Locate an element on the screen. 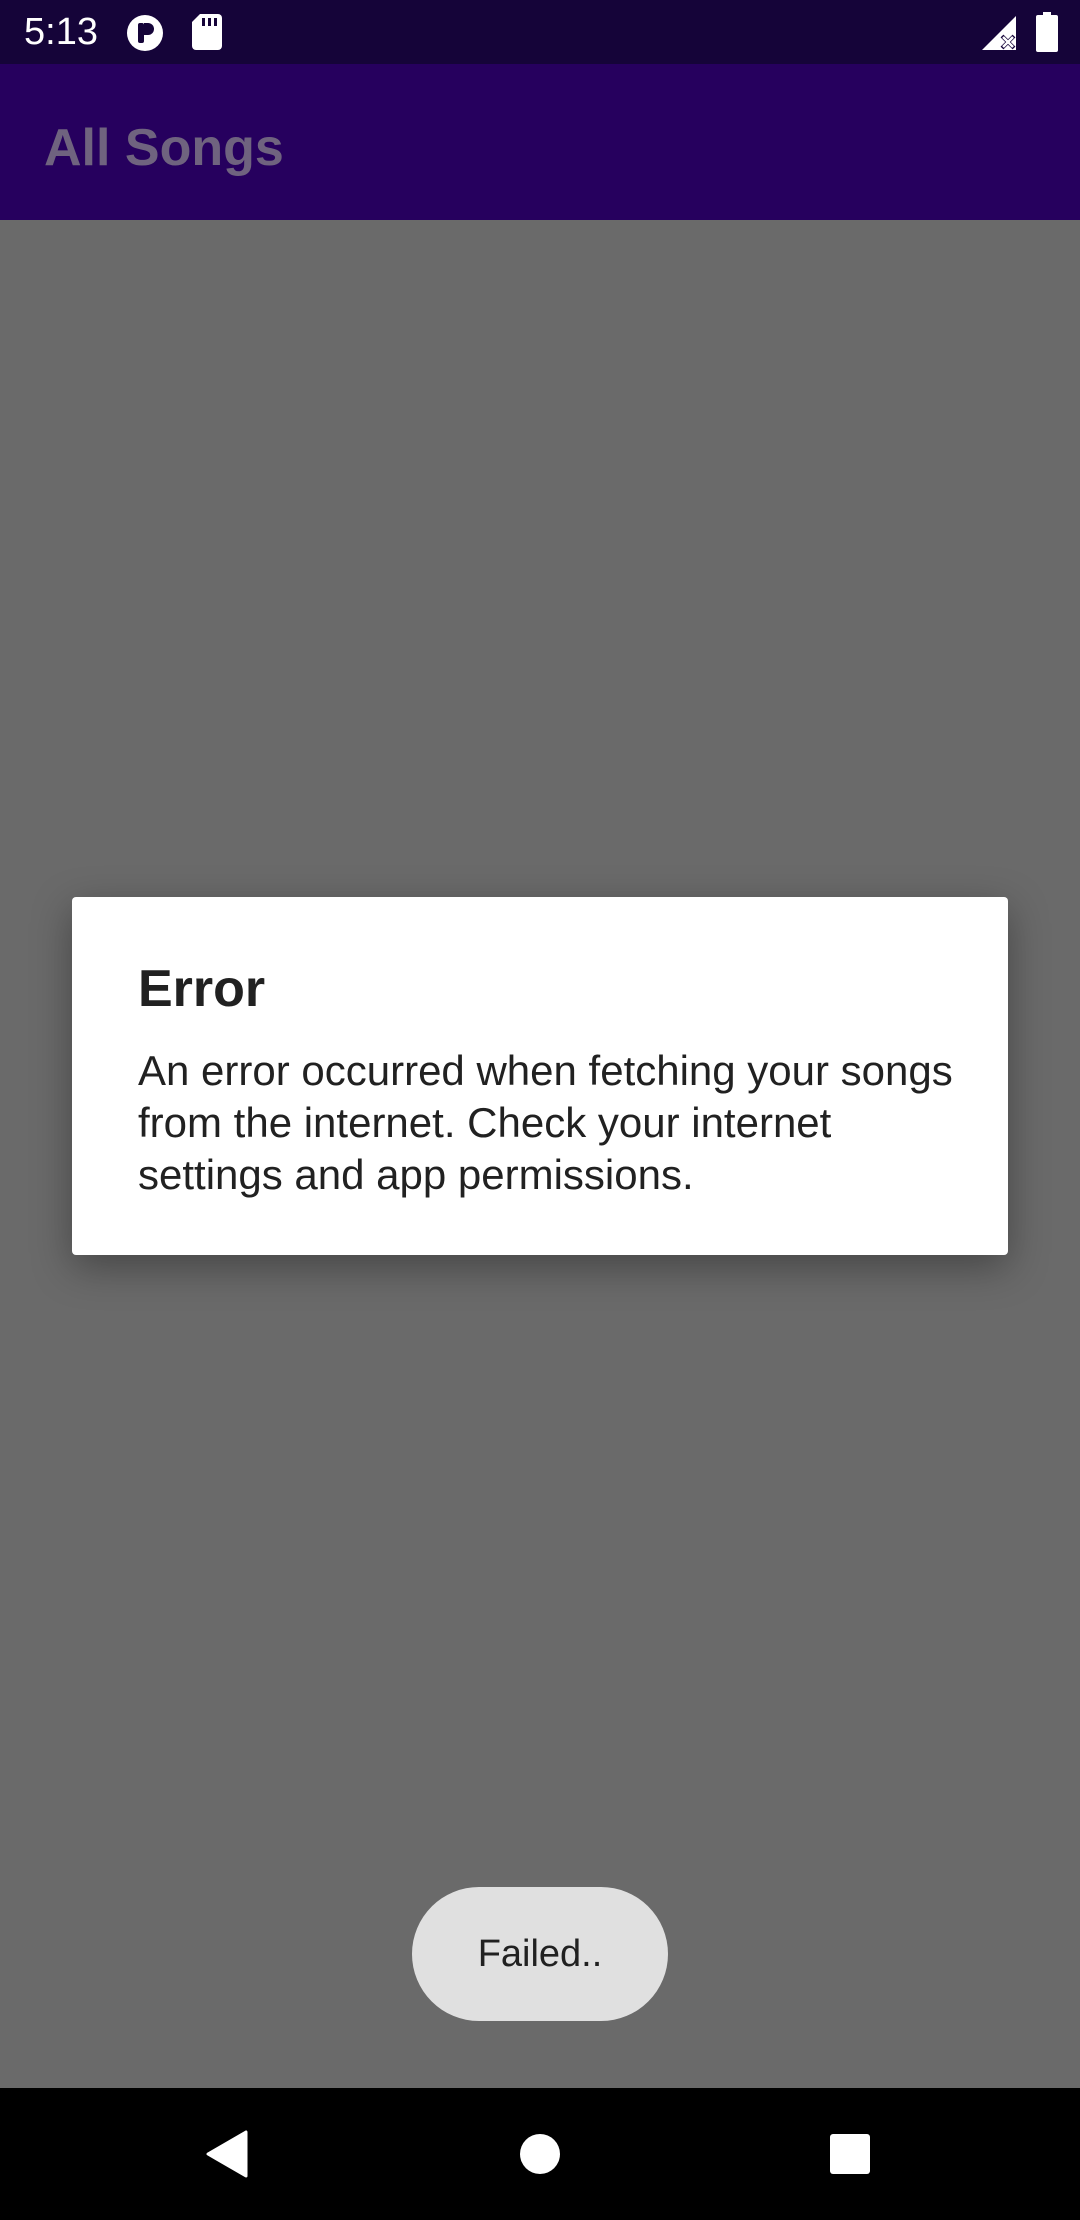 This screenshot has height=2220, width=1080. page-title: All Songs is located at coordinates (164, 148).